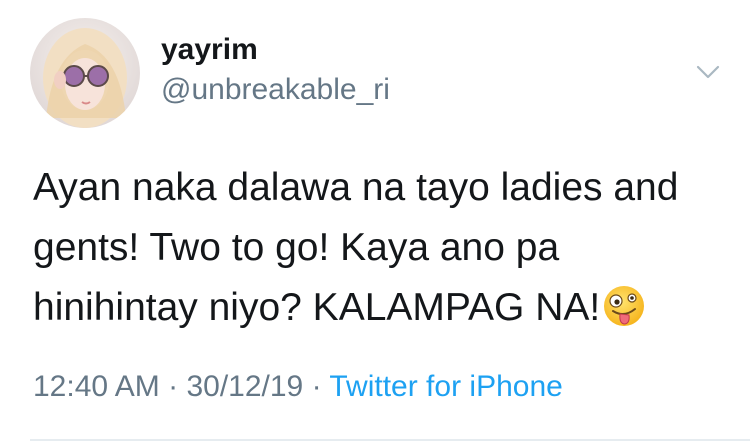  I want to click on tweet-metadata: 12:40 AM · 30/12/19 · Twitter for iPhone, so click(298, 387).